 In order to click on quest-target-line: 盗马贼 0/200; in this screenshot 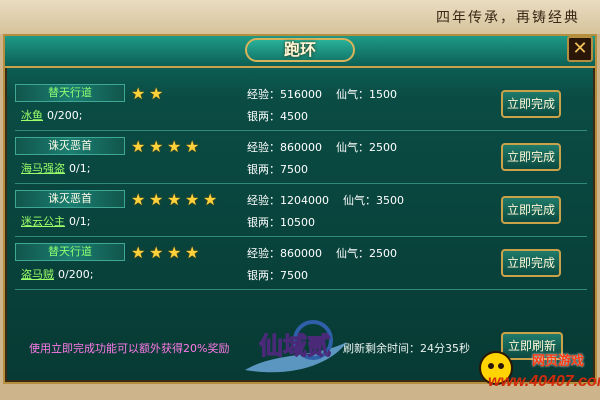, I will do `click(57, 274)`.